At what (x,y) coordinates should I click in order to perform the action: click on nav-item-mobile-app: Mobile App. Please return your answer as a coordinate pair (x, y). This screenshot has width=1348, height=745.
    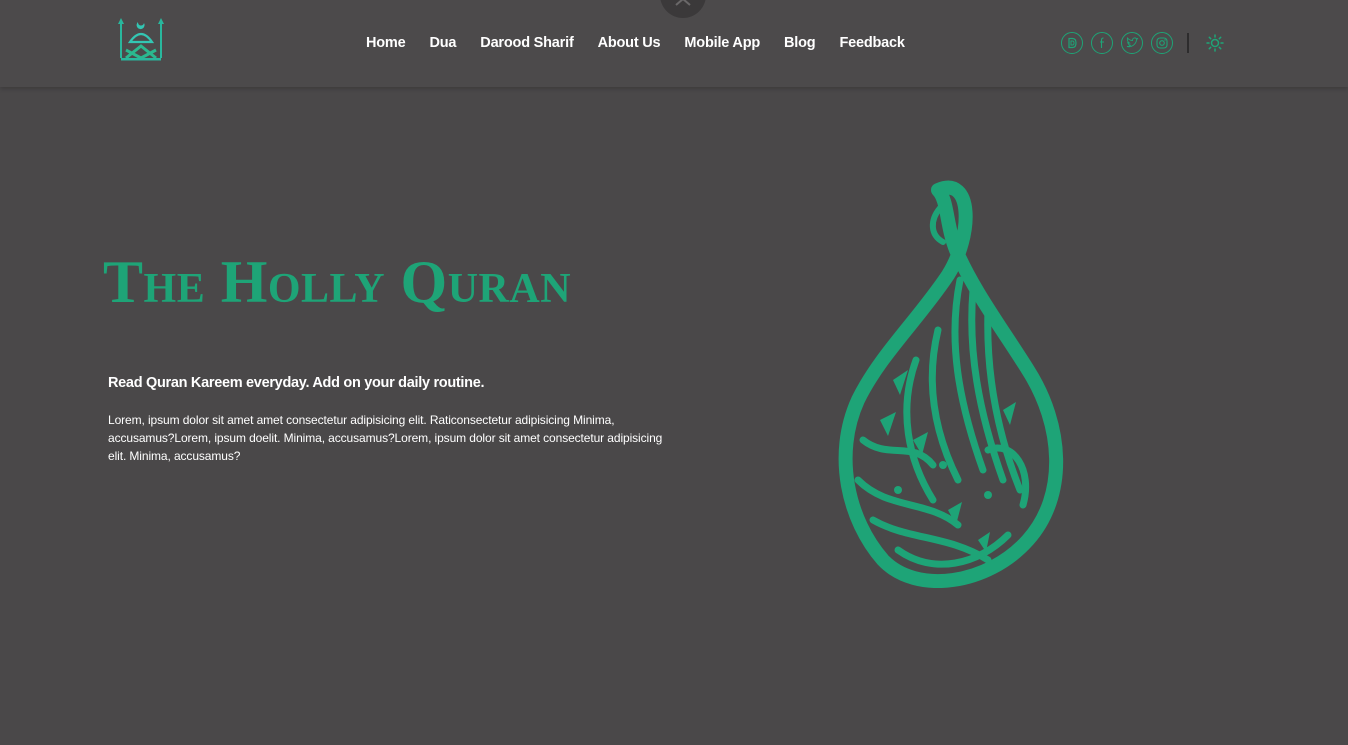
    Looking at the image, I should click on (722, 44).